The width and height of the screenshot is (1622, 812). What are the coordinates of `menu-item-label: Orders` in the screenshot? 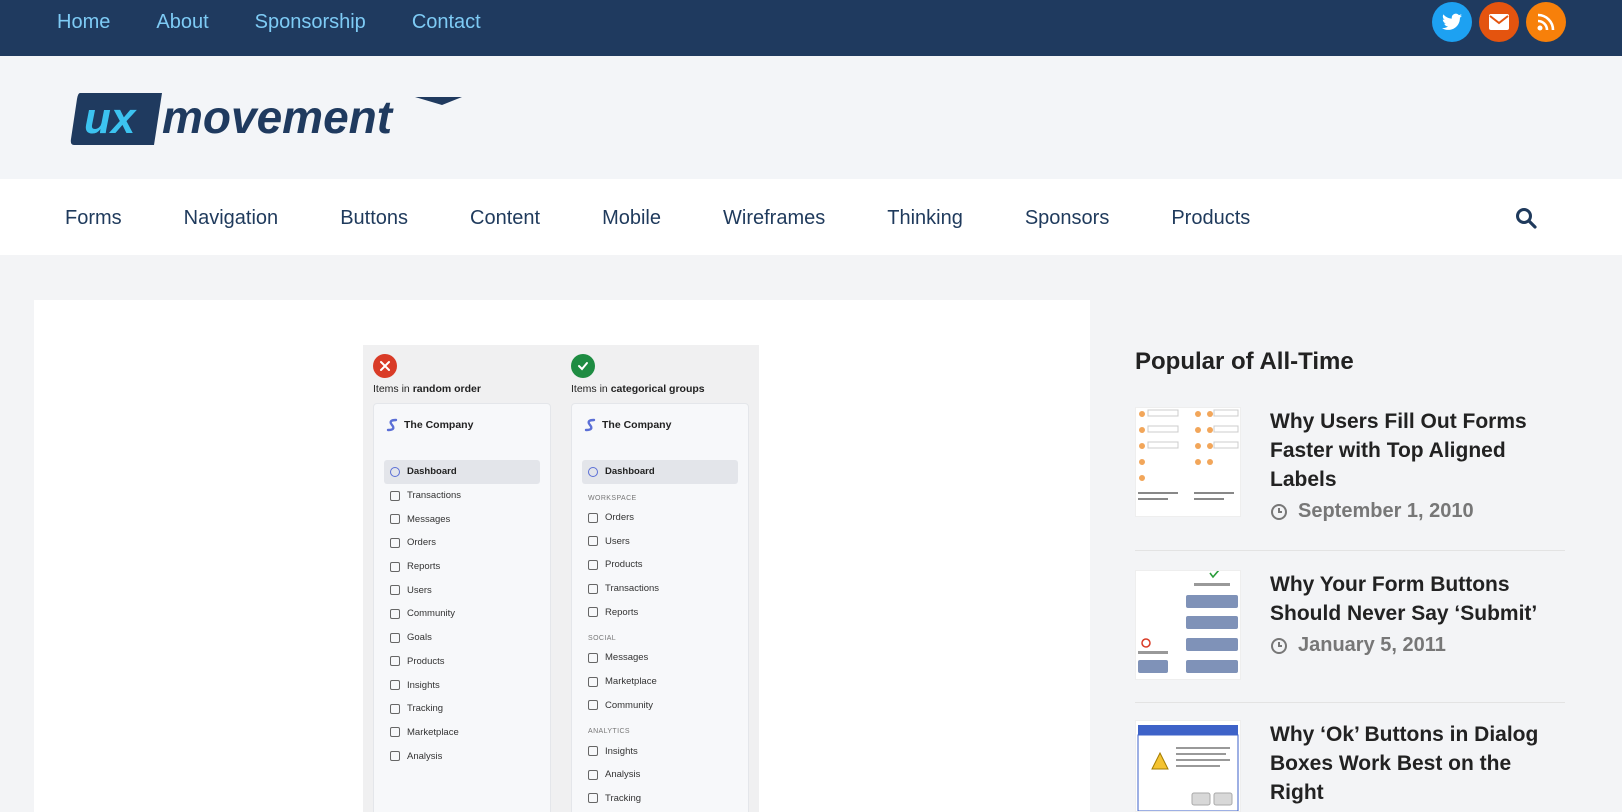 It's located at (422, 543).